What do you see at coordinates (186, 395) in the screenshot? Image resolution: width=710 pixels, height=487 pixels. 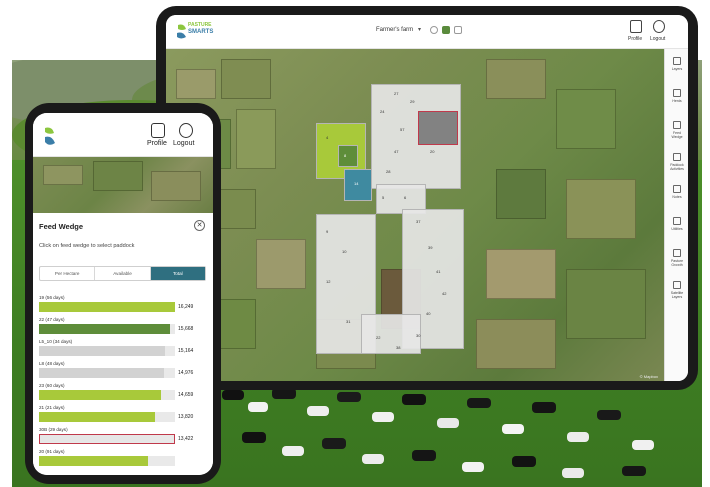 I see `feed-value: 14,659` at bounding box center [186, 395].